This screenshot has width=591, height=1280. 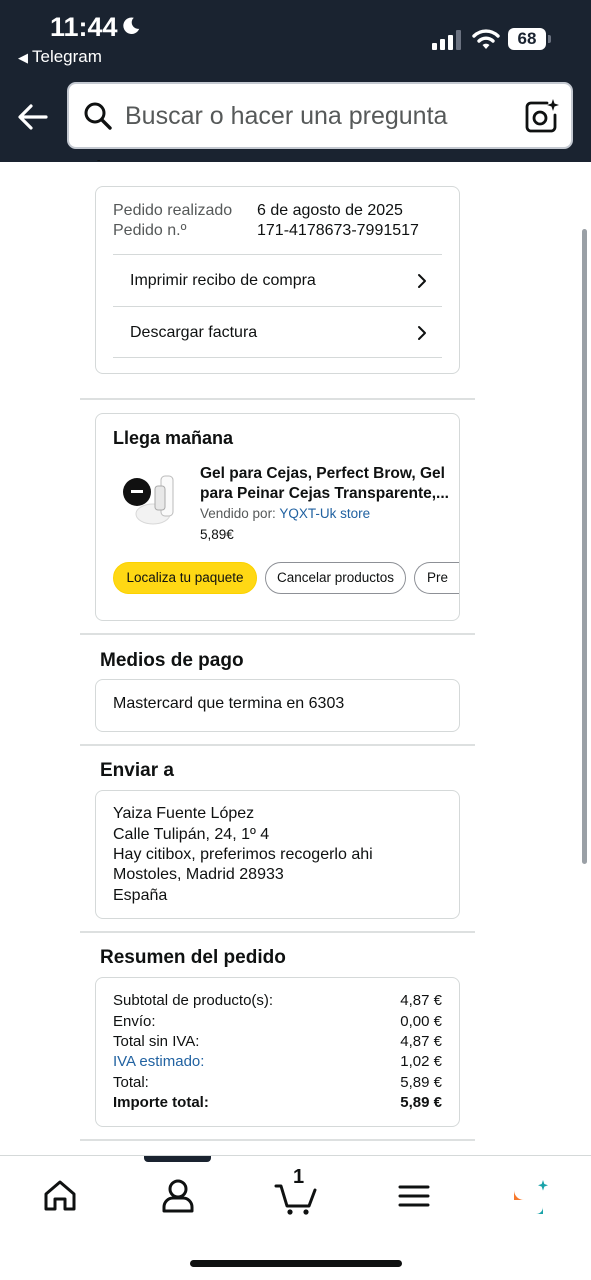 I want to click on back-to-app-link: ◀ Telegram, so click(x=60, y=57).